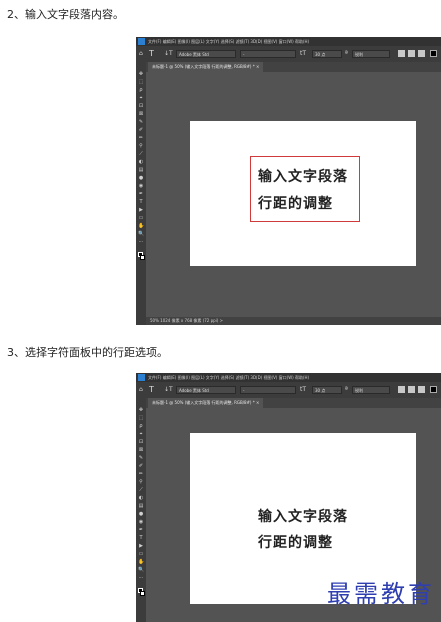  What do you see at coordinates (65, 14) in the screenshot?
I see `step-2-text: 2、输入文字段落内容。` at bounding box center [65, 14].